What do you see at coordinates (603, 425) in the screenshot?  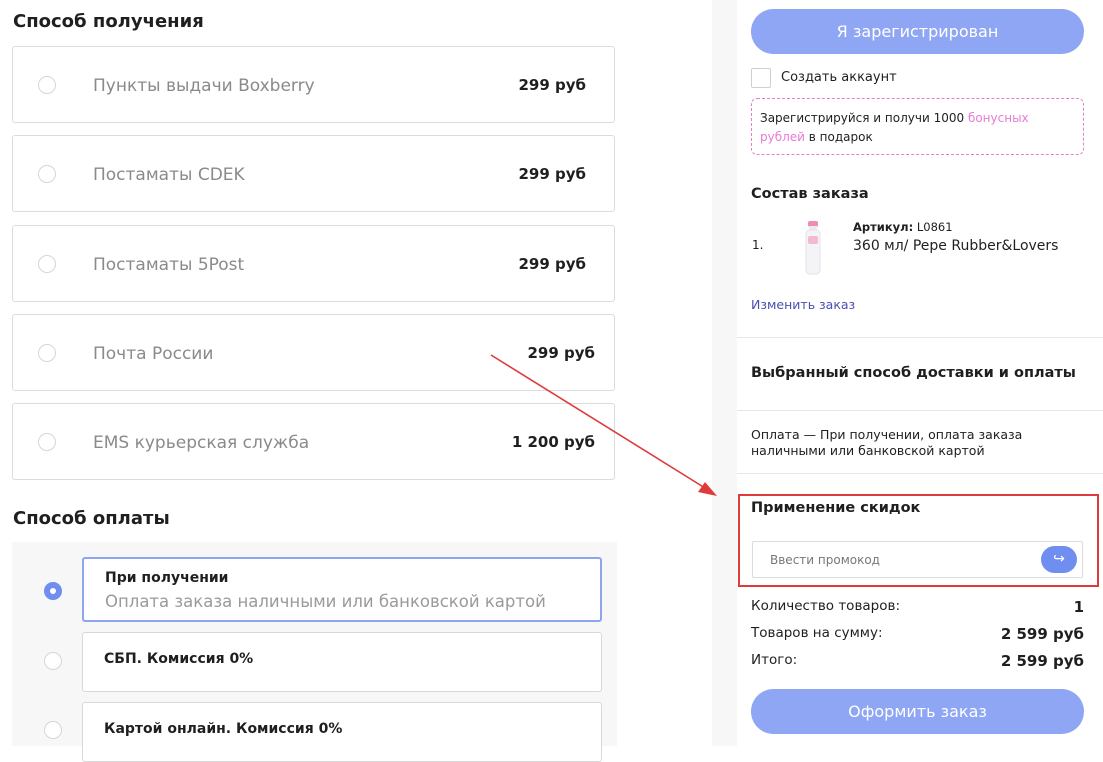 I see `annotation-arrow` at bounding box center [603, 425].